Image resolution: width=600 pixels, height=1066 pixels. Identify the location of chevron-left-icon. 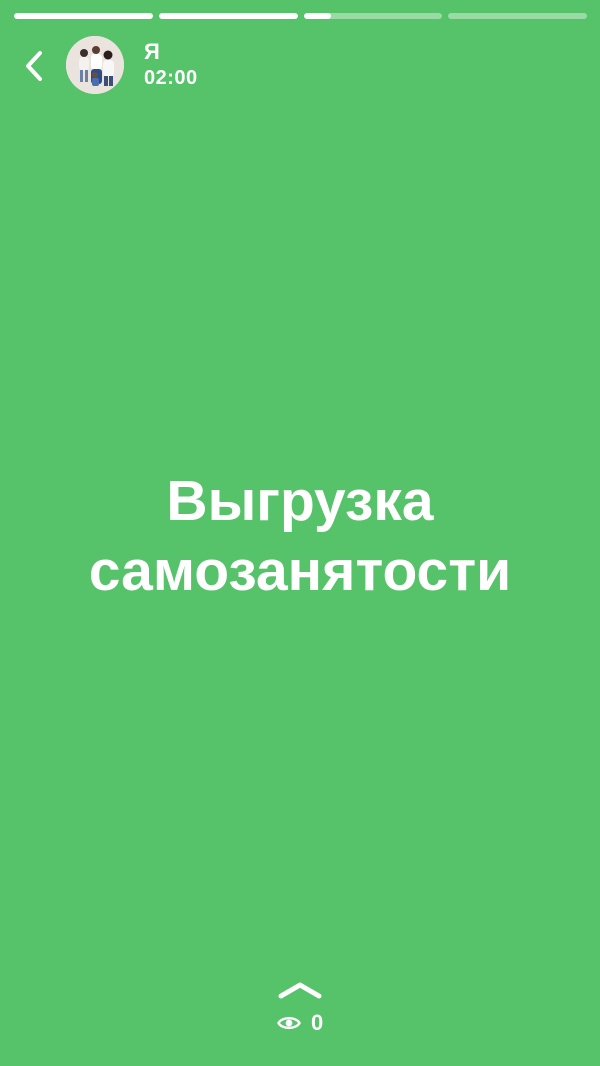
(34, 66).